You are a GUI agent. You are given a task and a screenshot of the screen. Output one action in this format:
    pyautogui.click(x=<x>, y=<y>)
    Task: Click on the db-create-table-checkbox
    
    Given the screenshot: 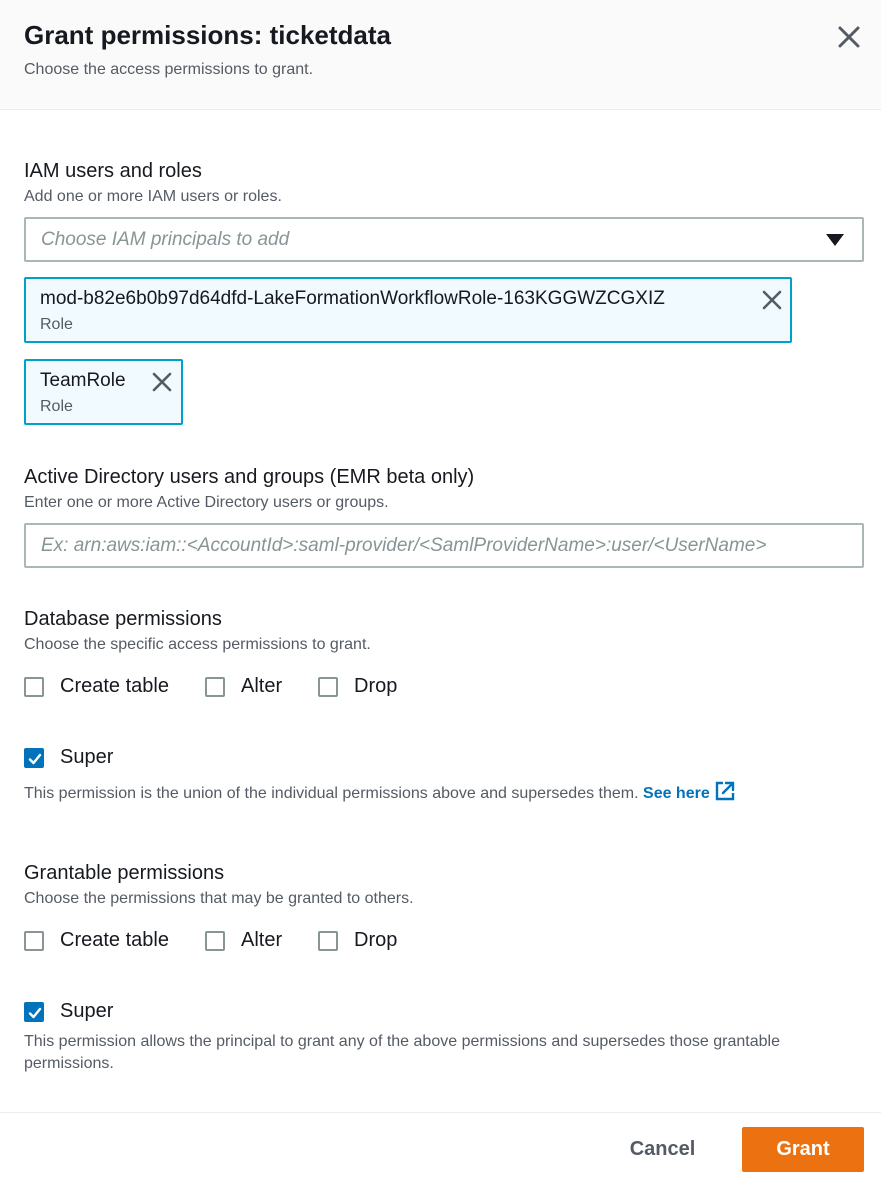 What is the action you would take?
    pyautogui.click(x=34, y=687)
    